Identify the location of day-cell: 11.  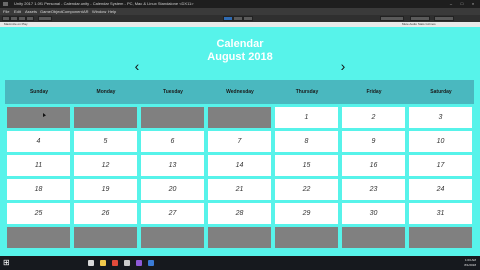
(38, 165).